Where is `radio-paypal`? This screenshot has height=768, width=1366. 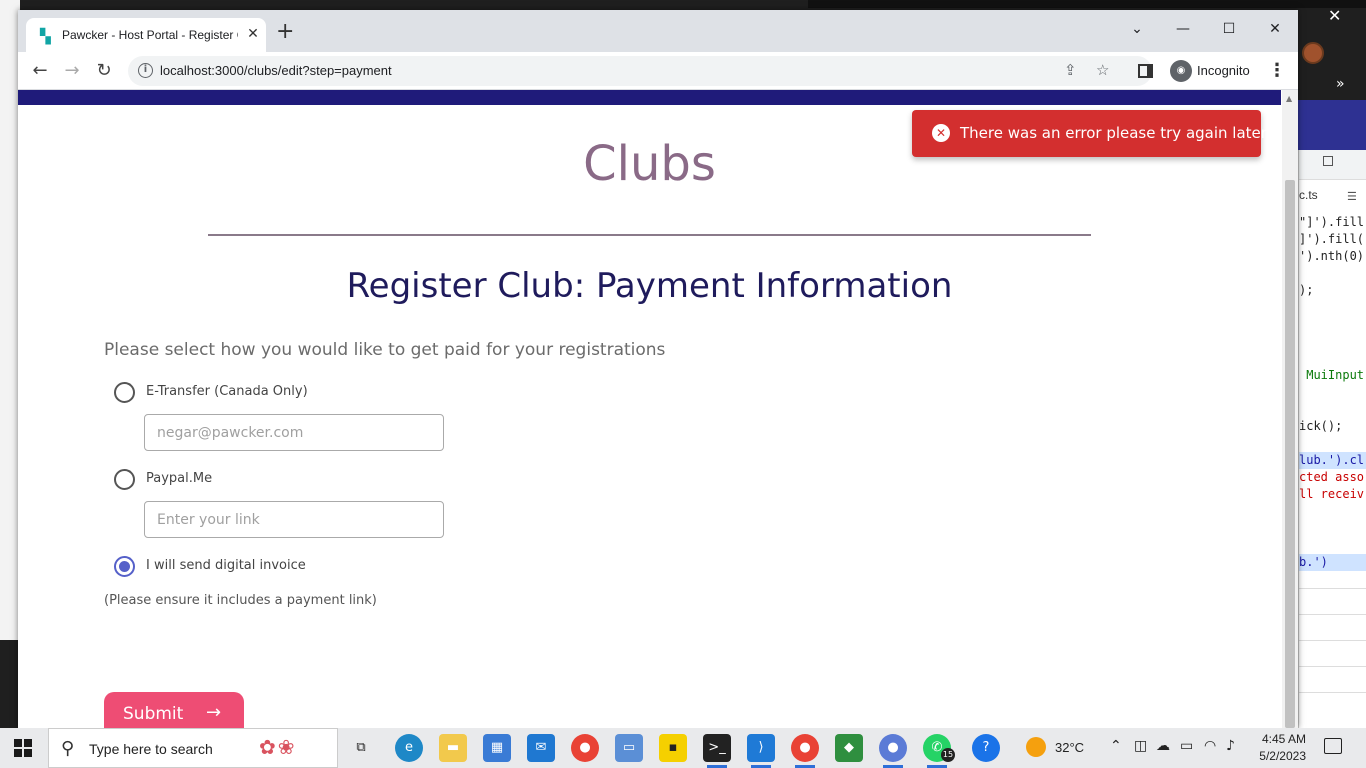 radio-paypal is located at coordinates (124, 479).